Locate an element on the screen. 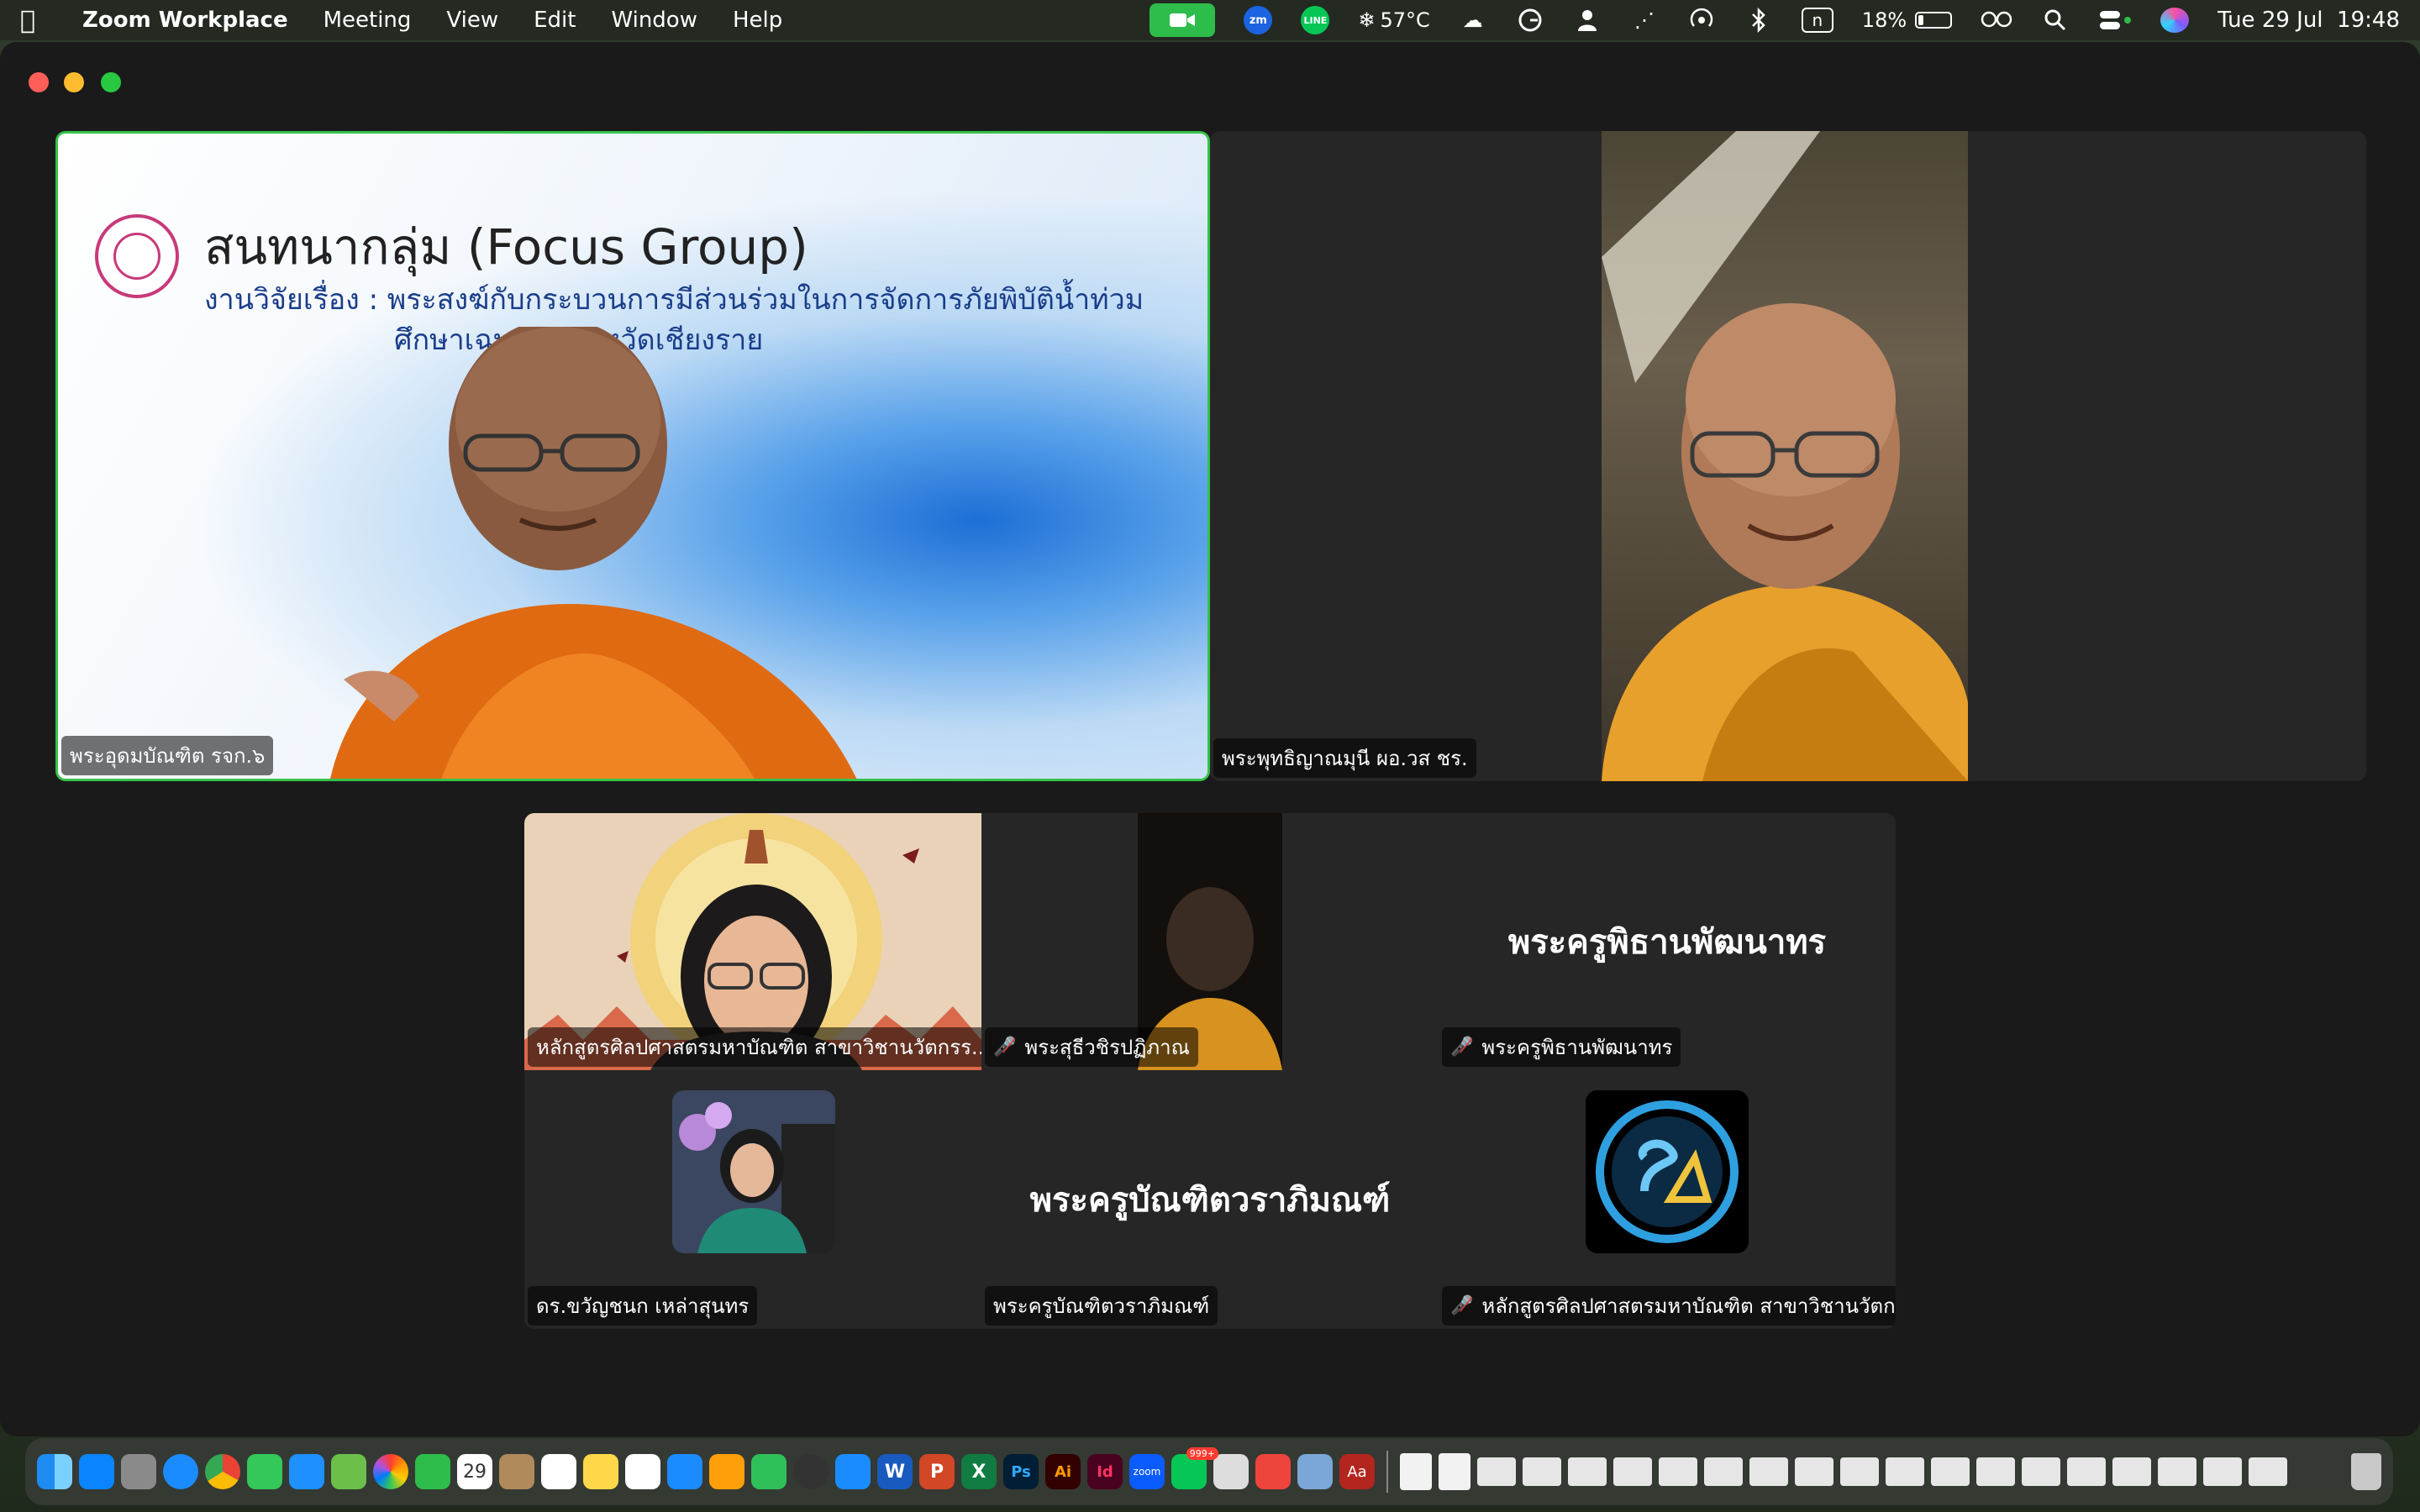 This screenshot has width=2420, height=1512. line-dock-icon: 999+ is located at coordinates (1195, 1468).